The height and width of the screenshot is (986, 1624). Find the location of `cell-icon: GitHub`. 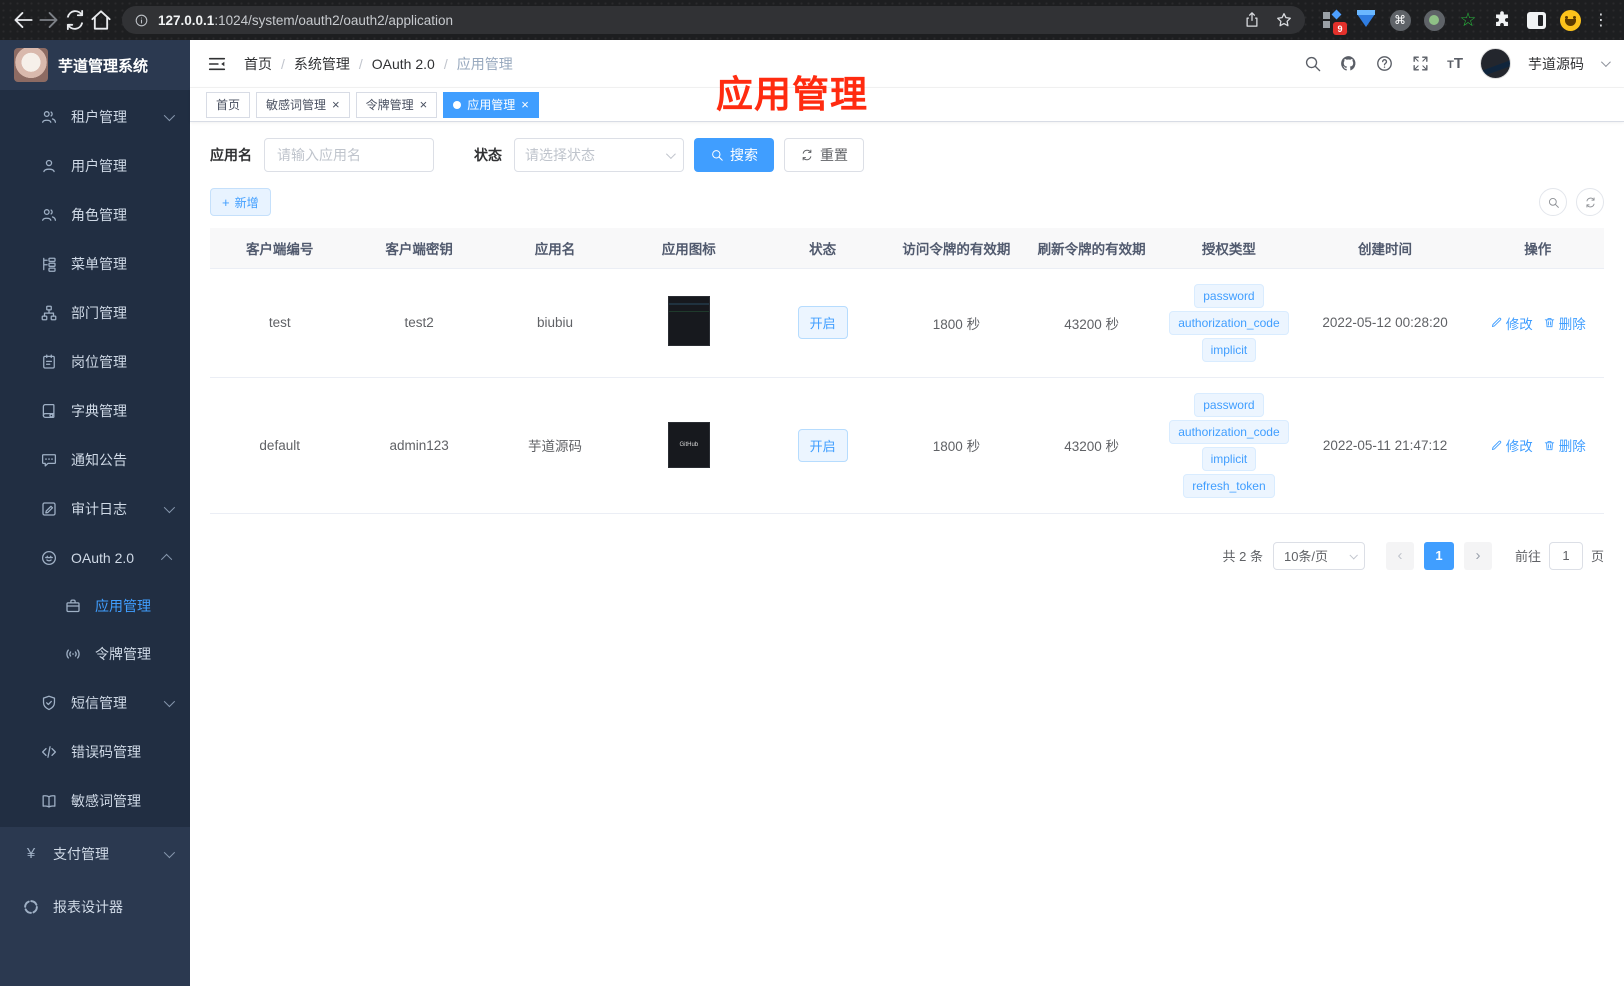

cell-icon: GitHub is located at coordinates (689, 445).